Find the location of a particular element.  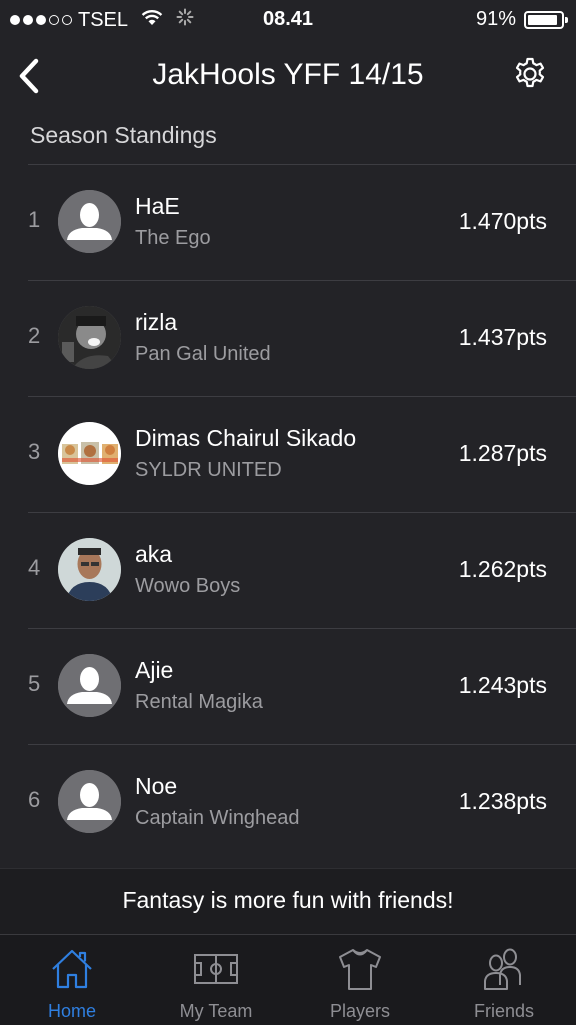

tab-friends: Friends is located at coordinates (504, 980).